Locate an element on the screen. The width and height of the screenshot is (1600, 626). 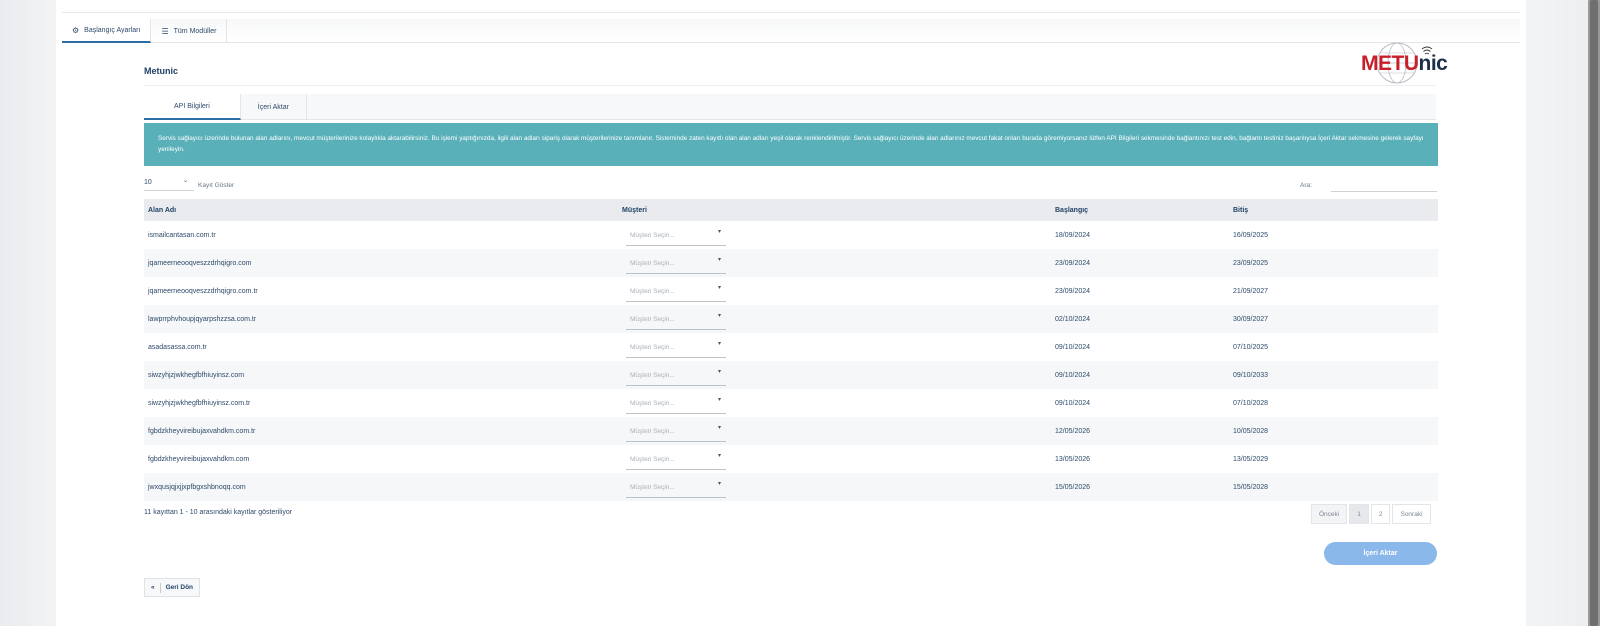
pagination-page-2: 2 is located at coordinates (1380, 514).